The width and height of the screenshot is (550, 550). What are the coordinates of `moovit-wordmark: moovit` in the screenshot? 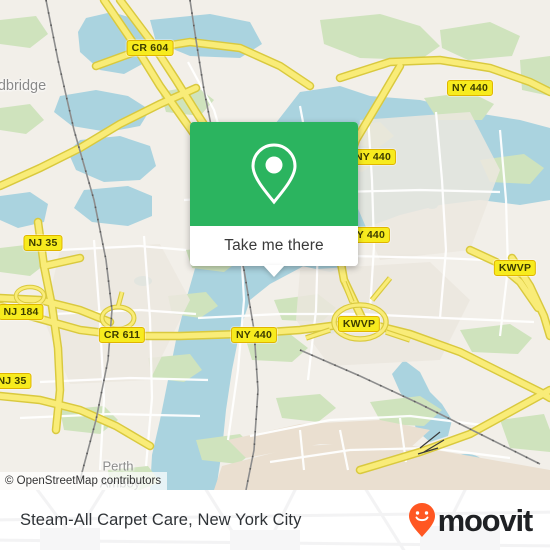 It's located at (485, 520).